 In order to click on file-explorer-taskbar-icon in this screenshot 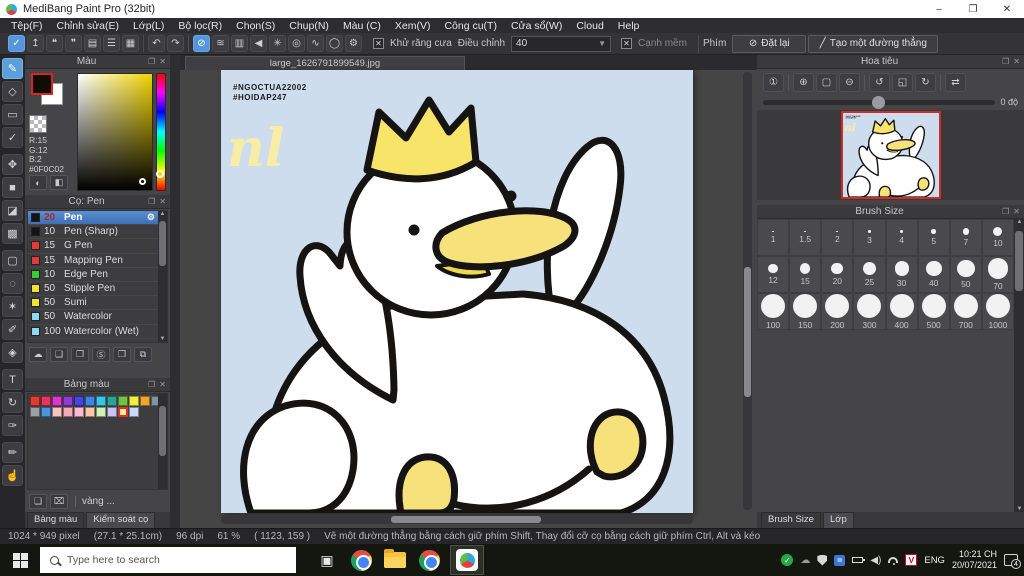, I will do `click(395, 560)`.